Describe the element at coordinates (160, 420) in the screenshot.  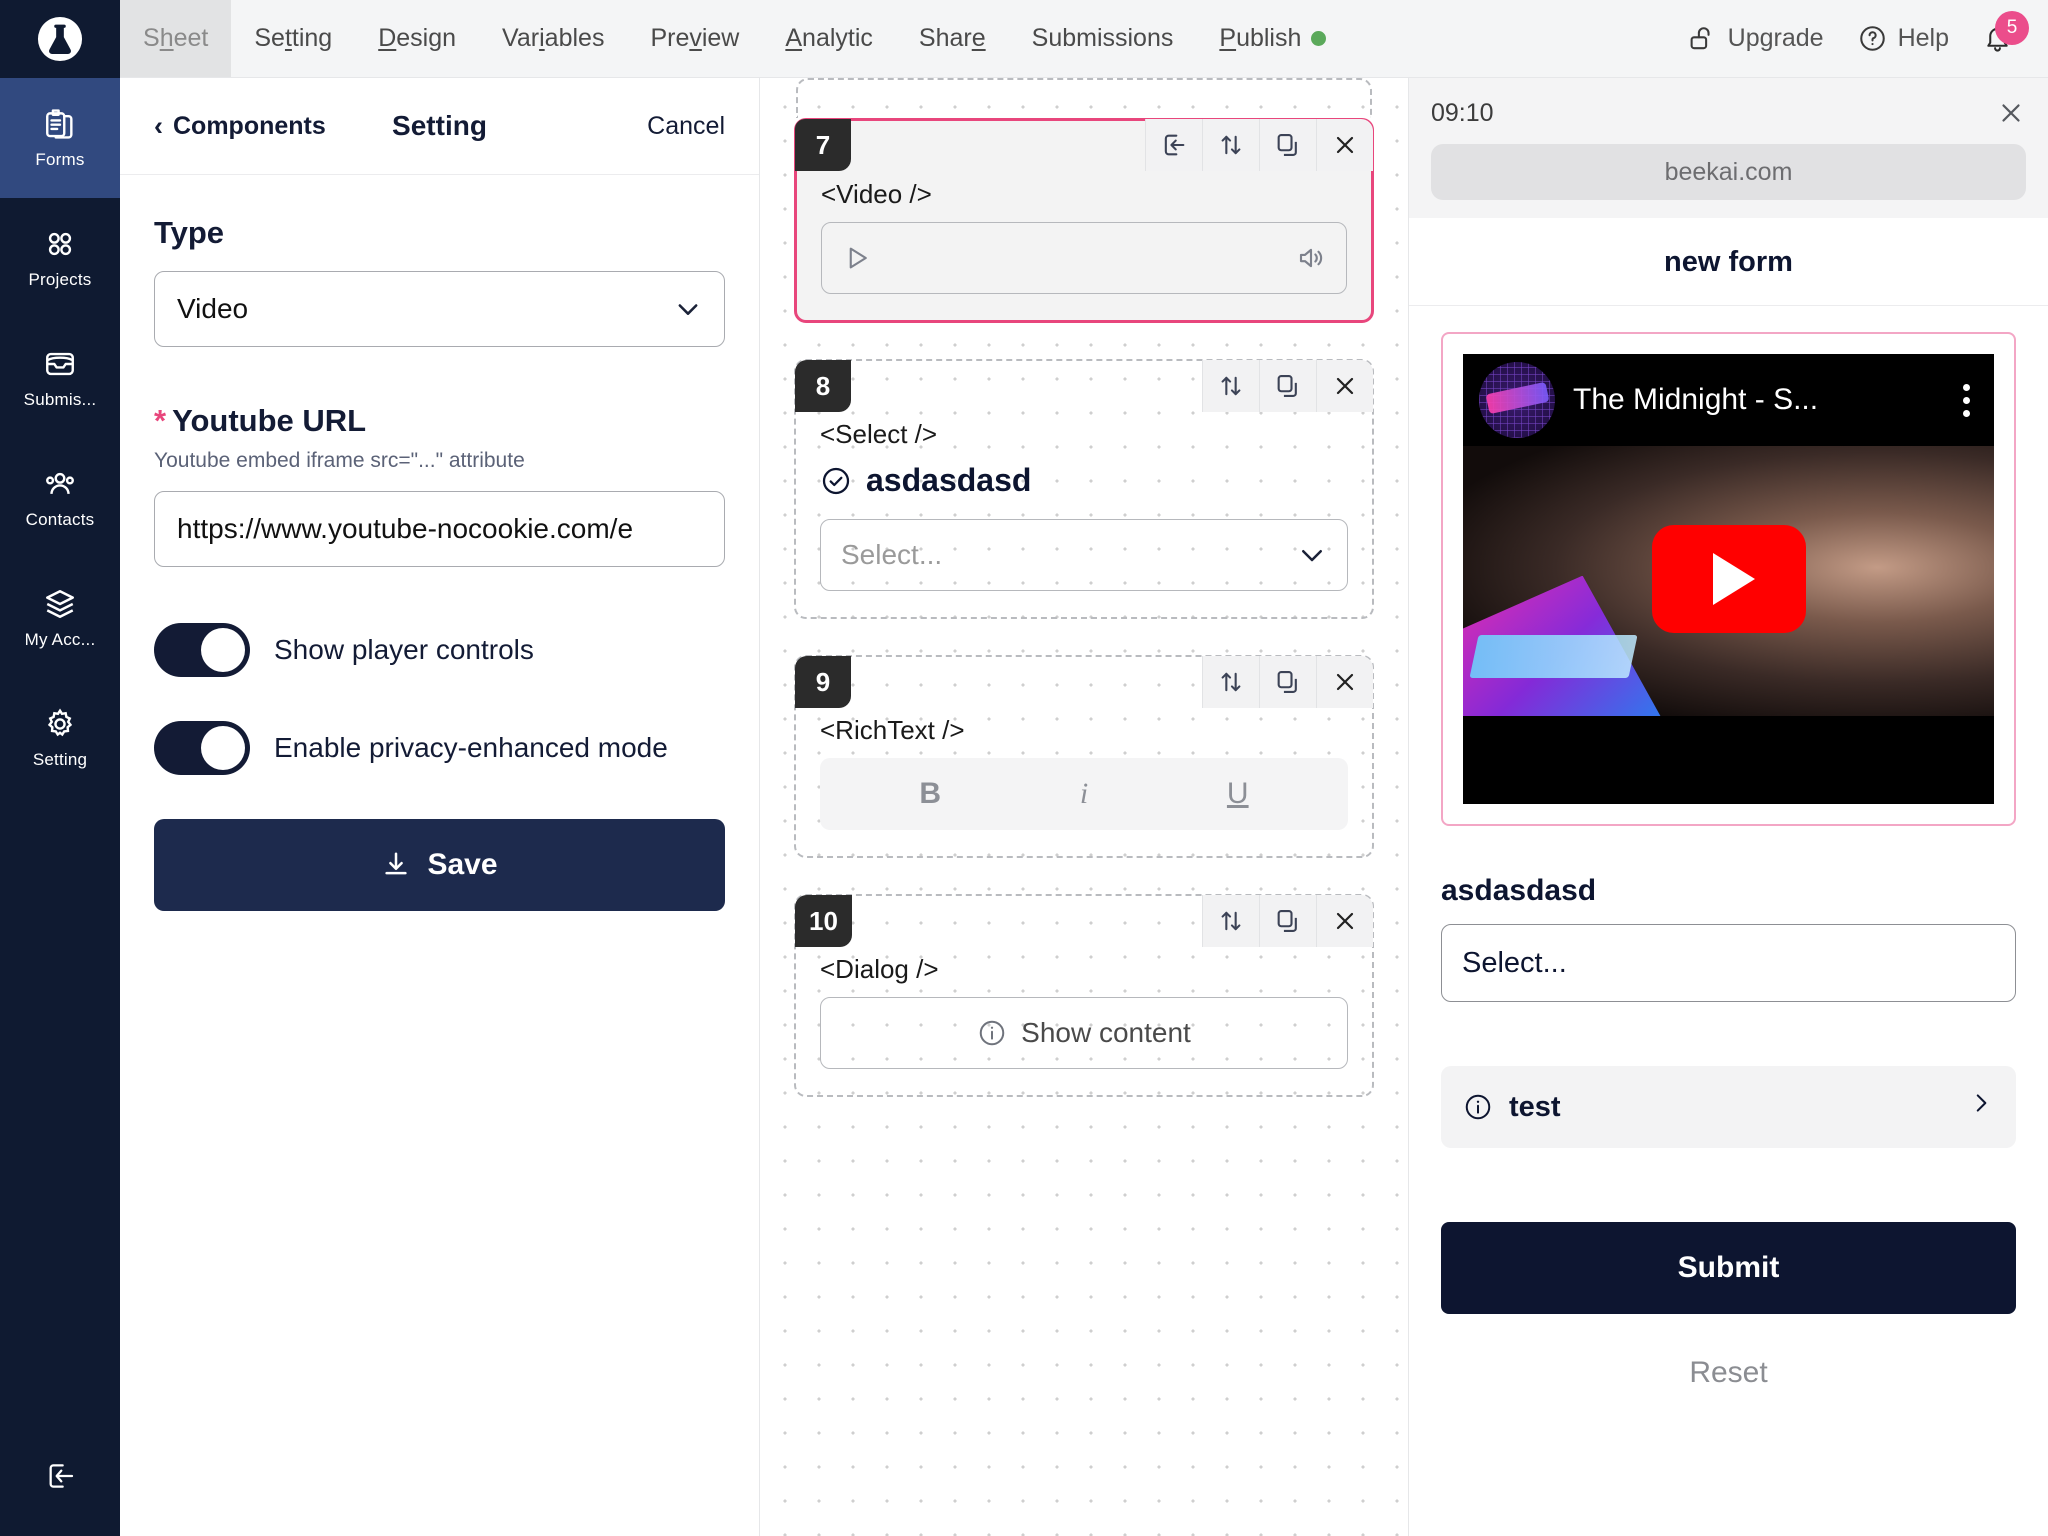
I see `required-marker: *` at that location.